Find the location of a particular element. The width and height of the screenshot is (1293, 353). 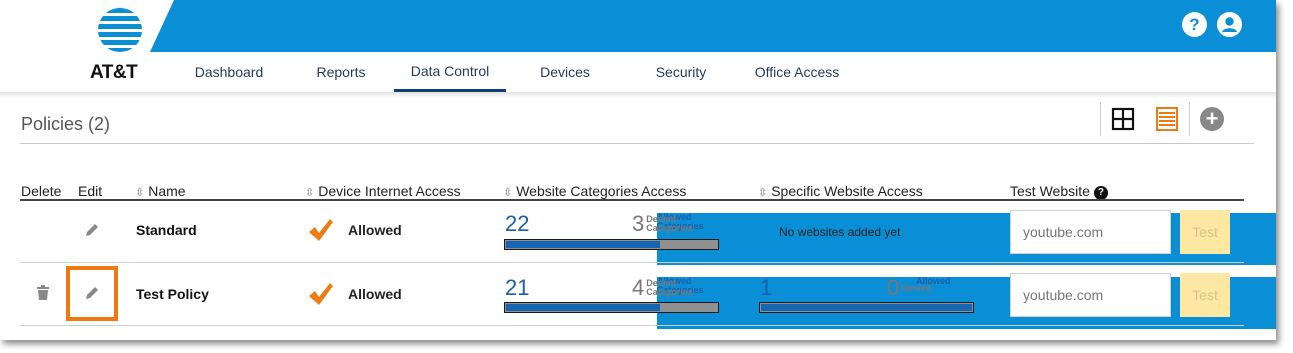

nav-security: Security is located at coordinates (681, 72).